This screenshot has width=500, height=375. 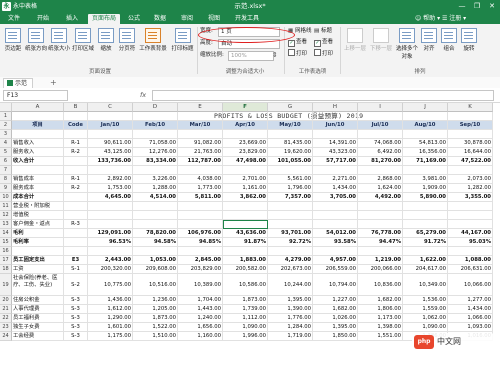 What do you see at coordinates (380, 269) in the screenshot?
I see `data-cell: 200,066.00` at bounding box center [380, 269].